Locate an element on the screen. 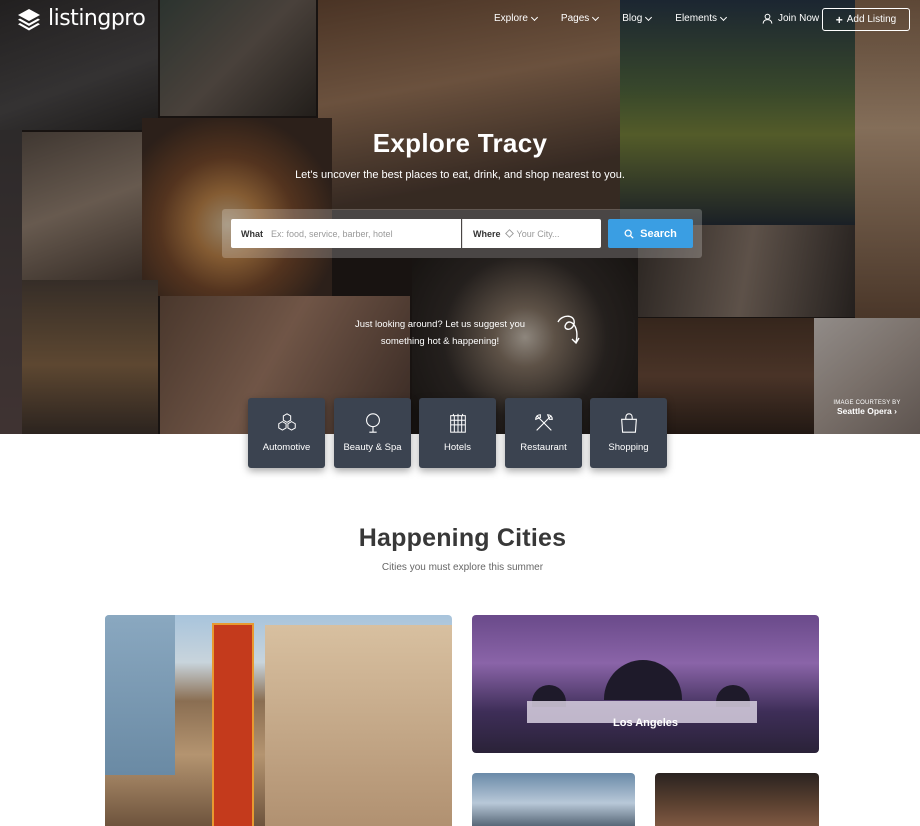  layers-logo-icon is located at coordinates (29, 19).